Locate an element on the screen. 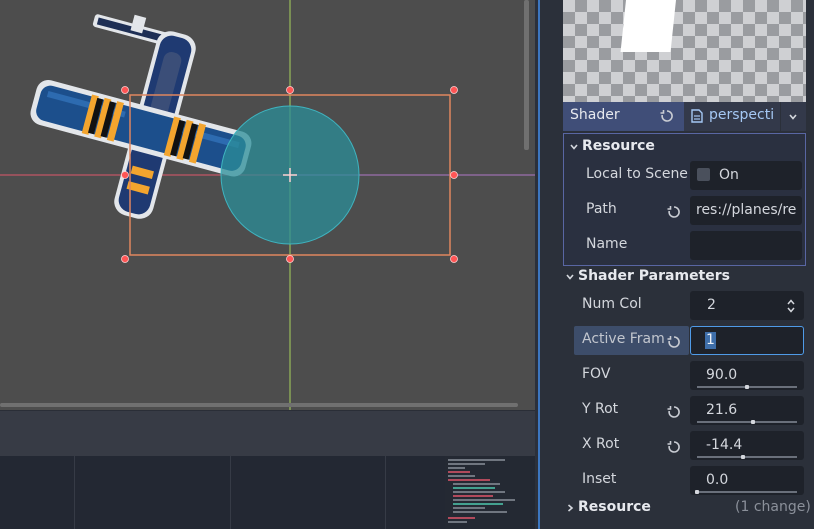 Image resolution: width=814 pixels, height=529 pixels. active-frame-value: 1 is located at coordinates (710, 340).